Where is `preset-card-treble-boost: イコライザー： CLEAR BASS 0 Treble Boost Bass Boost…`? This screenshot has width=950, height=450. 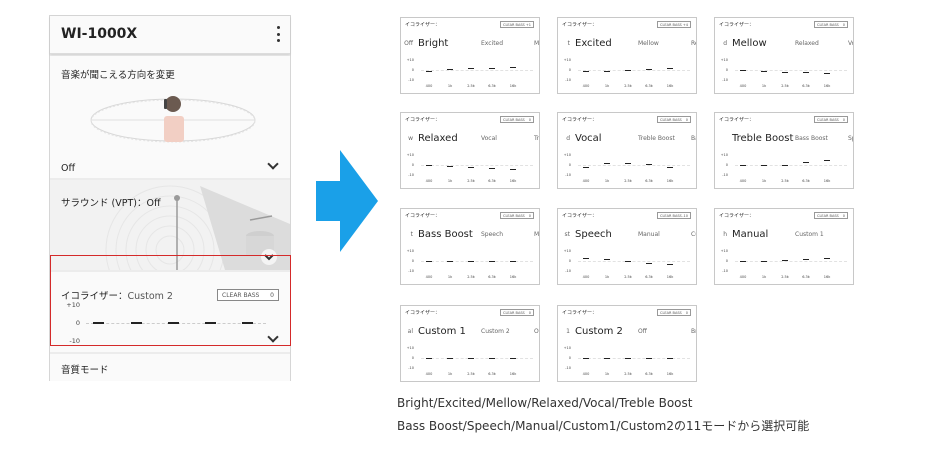
preset-card-treble-boost: イコライザー： CLEAR BASS 0 Treble Boost Bass Boost… is located at coordinates (784, 150).